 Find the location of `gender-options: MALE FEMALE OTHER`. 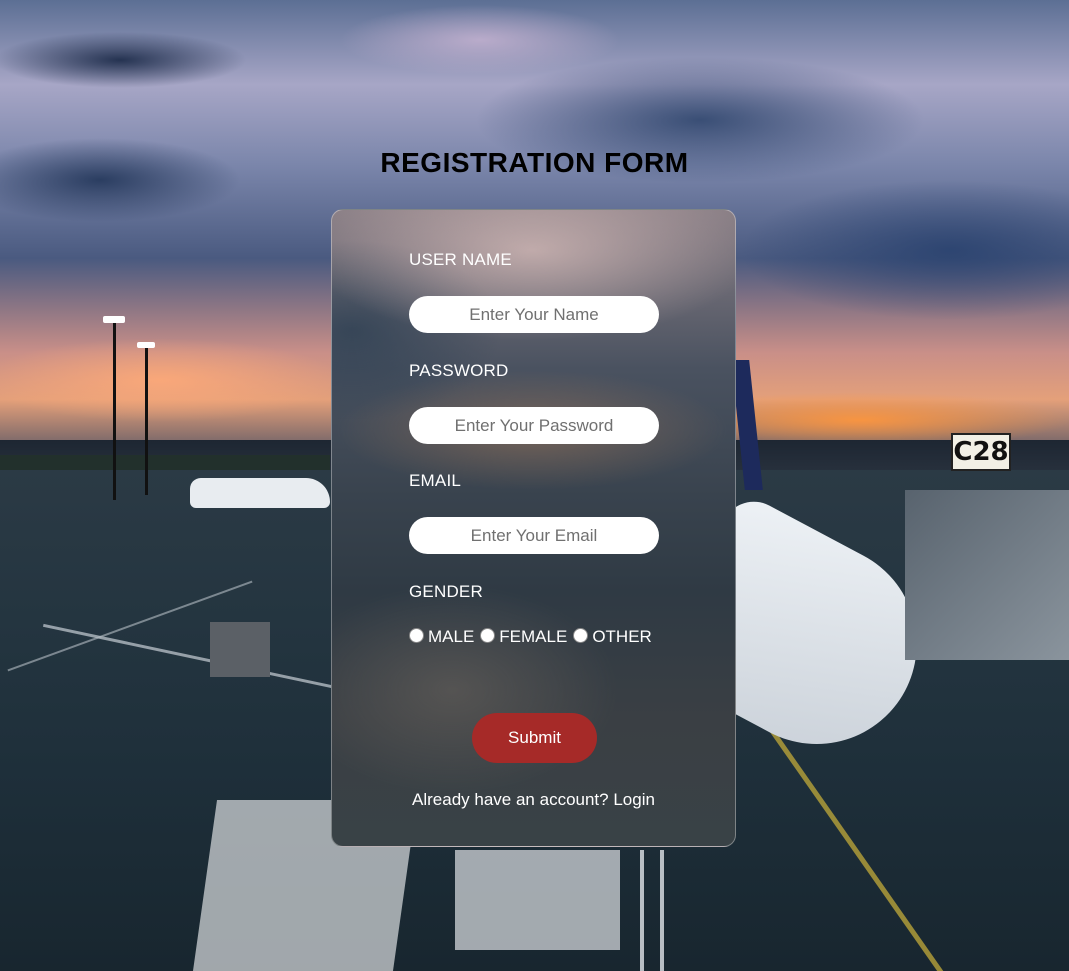

gender-options: MALE FEMALE OTHER is located at coordinates (533, 637).